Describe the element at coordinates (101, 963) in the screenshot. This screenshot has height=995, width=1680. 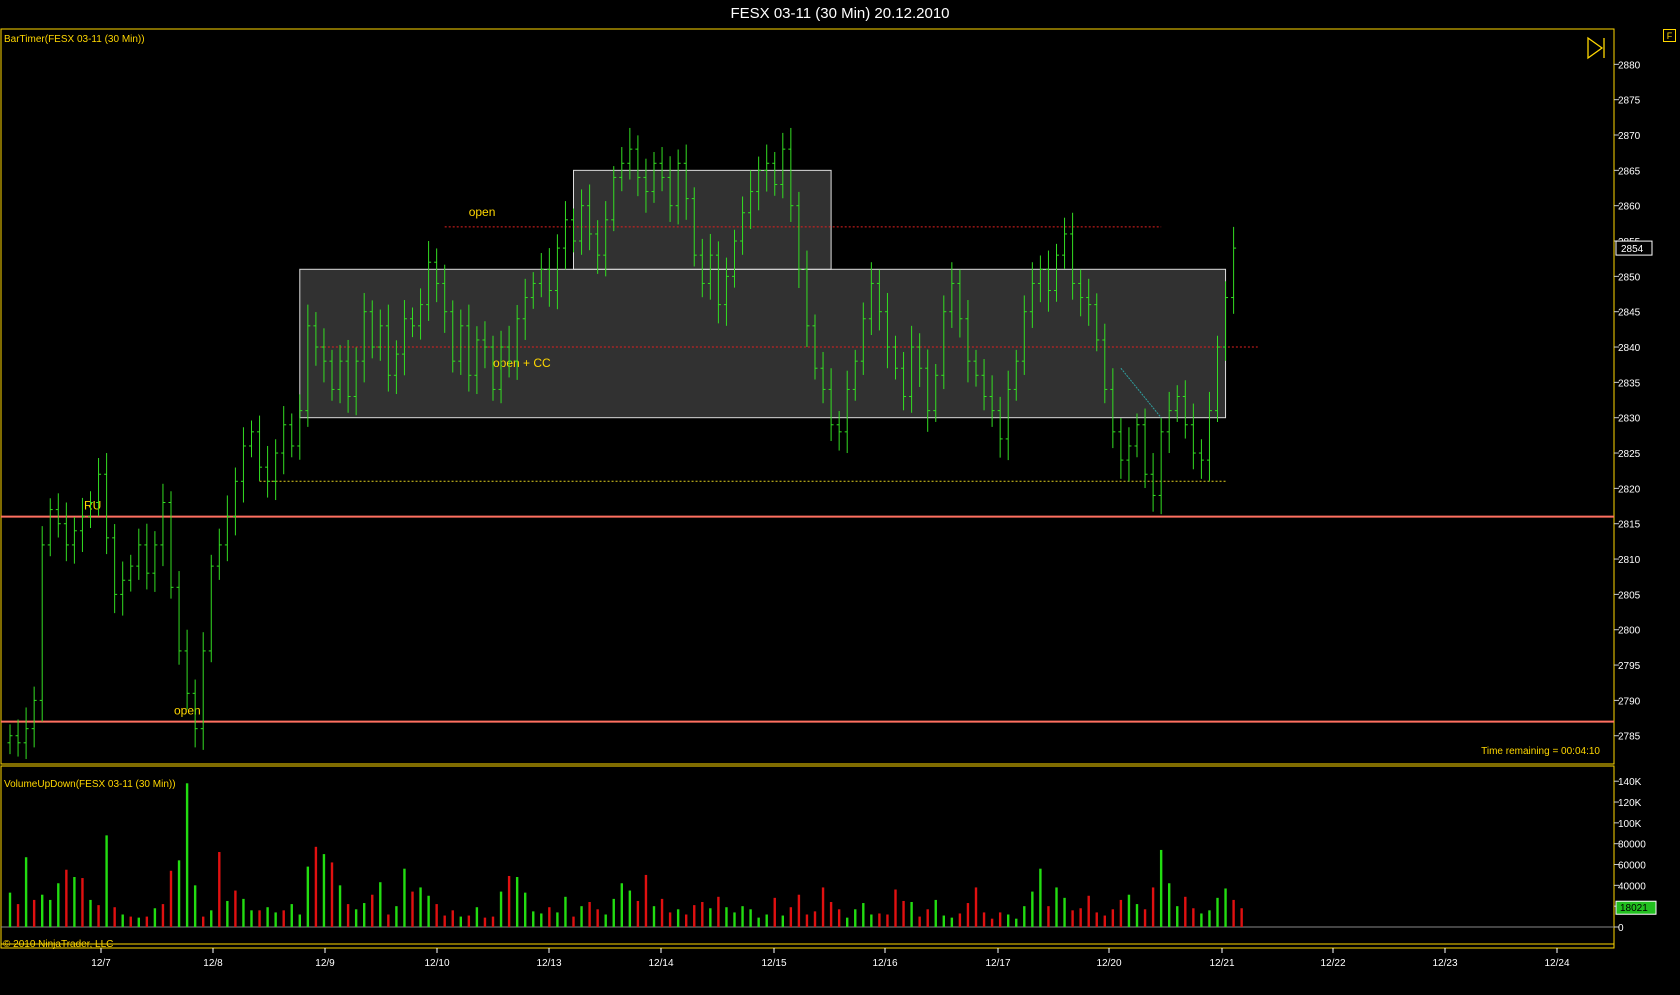
I see `time-tick-label: 12/7` at that location.